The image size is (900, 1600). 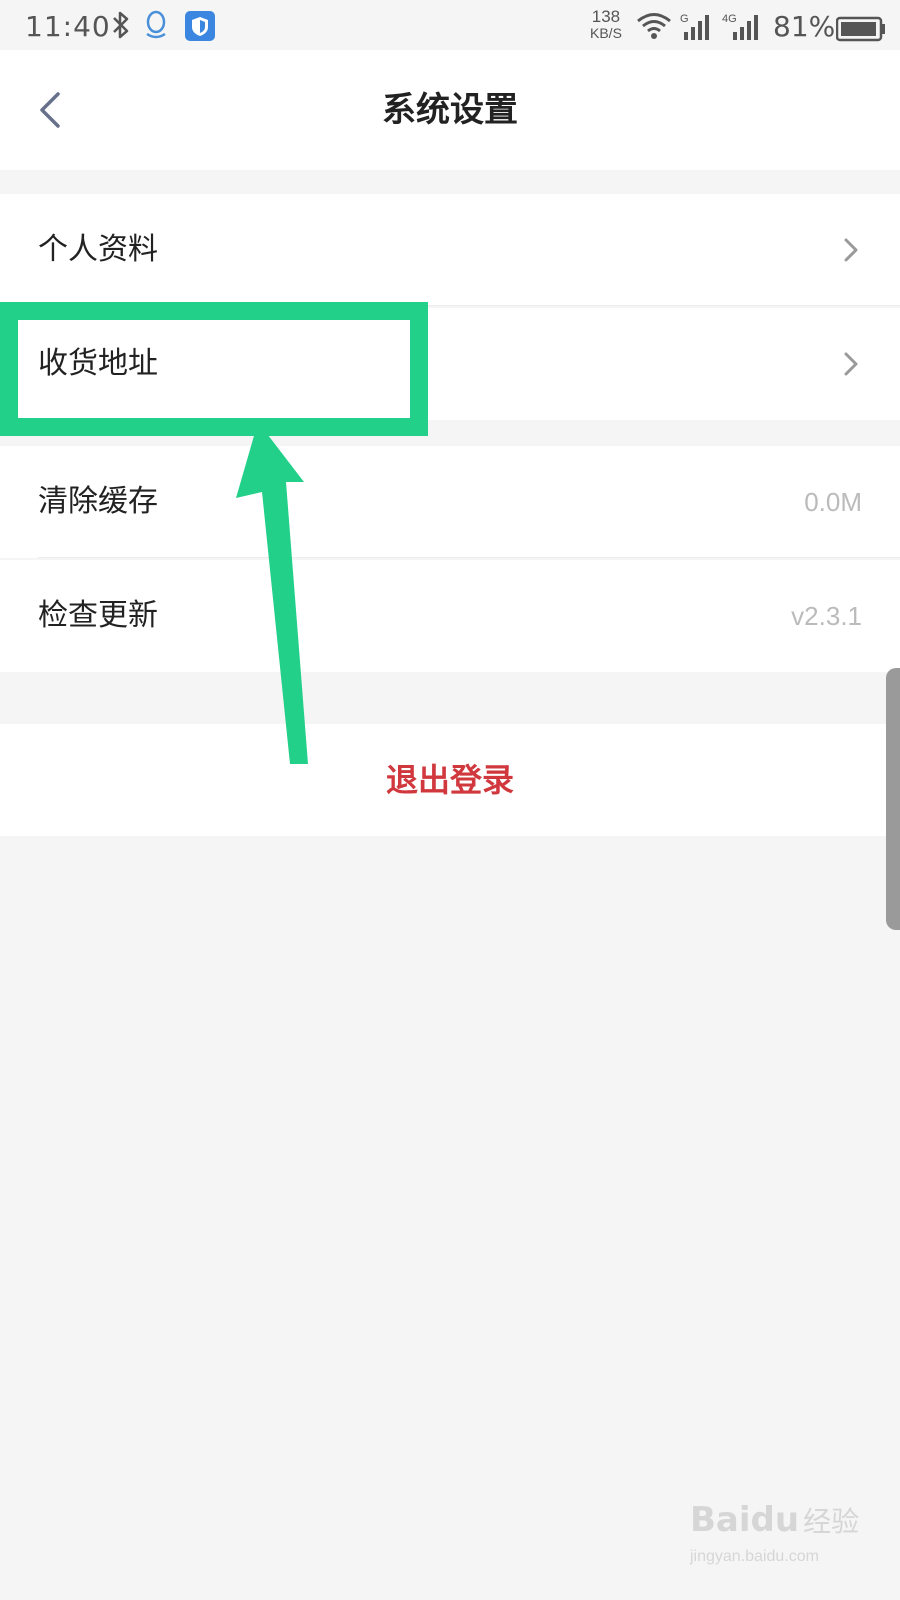 What do you see at coordinates (684, 19) in the screenshot?
I see `svg-text: G` at bounding box center [684, 19].